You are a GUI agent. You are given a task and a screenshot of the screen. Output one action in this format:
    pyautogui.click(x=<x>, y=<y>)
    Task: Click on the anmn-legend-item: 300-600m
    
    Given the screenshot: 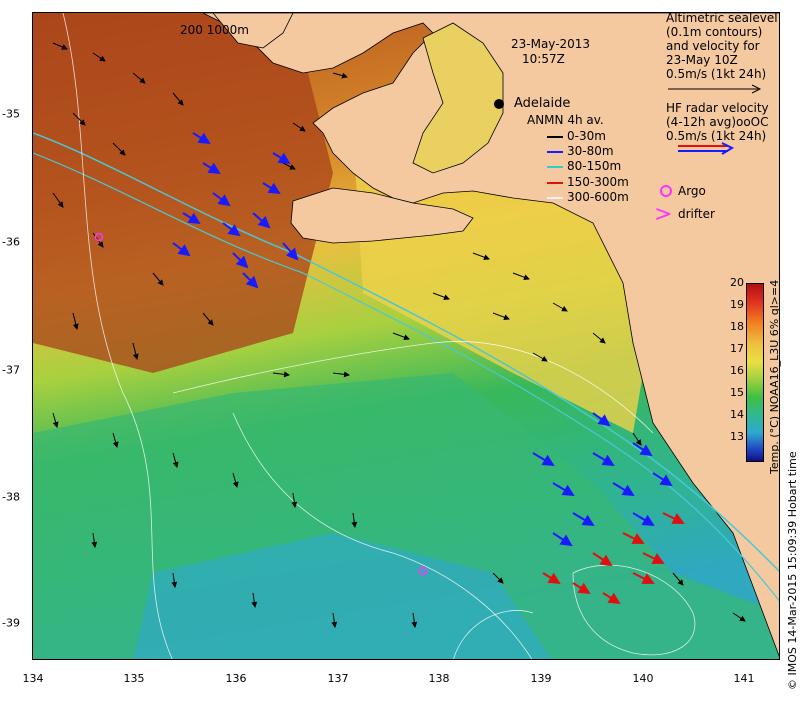 What is the action you would take?
    pyautogui.click(x=588, y=197)
    